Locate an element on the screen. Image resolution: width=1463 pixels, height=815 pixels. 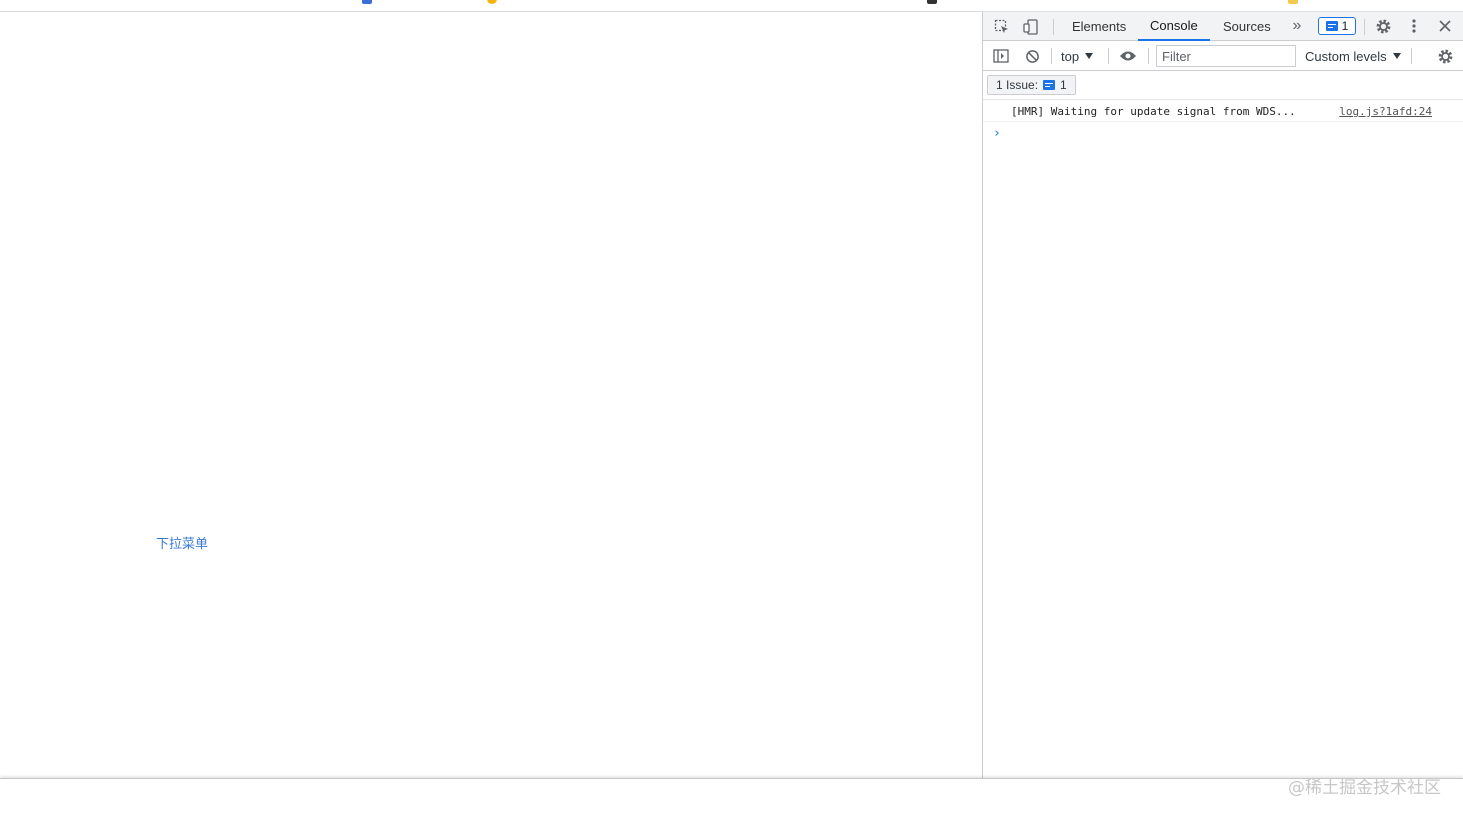
close-icon is located at coordinates (1445, 26).